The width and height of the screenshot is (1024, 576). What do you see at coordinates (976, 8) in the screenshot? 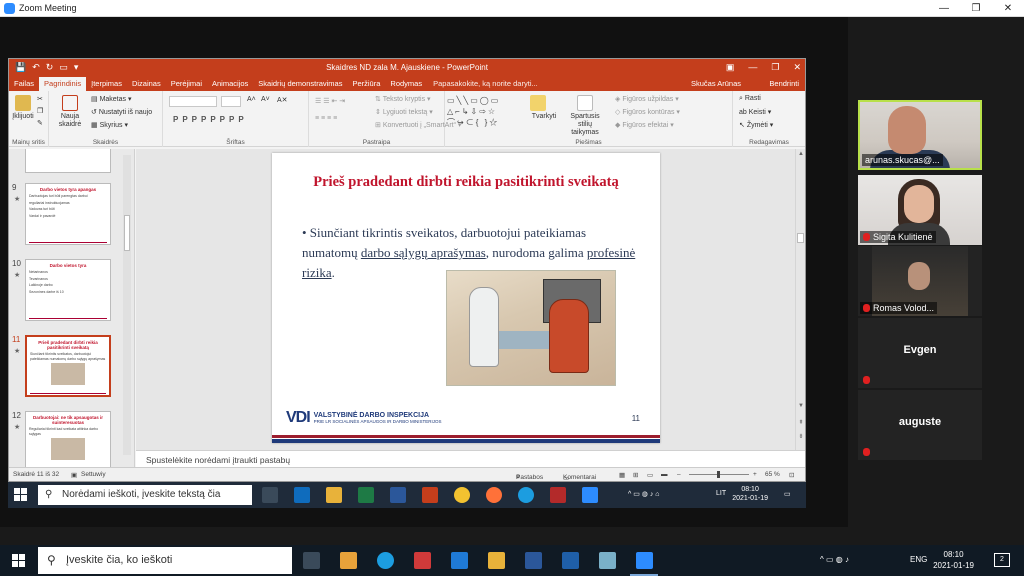
I see `maximize-button: ❐` at bounding box center [976, 8].